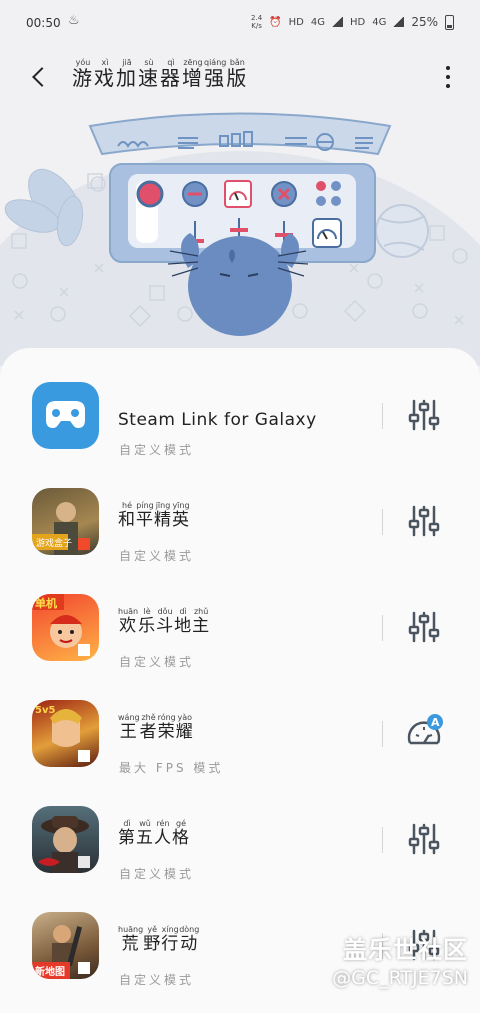 The height and width of the screenshot is (1013, 480). Describe the element at coordinates (65, 415) in the screenshot. I see `steam-link-icon` at that location.